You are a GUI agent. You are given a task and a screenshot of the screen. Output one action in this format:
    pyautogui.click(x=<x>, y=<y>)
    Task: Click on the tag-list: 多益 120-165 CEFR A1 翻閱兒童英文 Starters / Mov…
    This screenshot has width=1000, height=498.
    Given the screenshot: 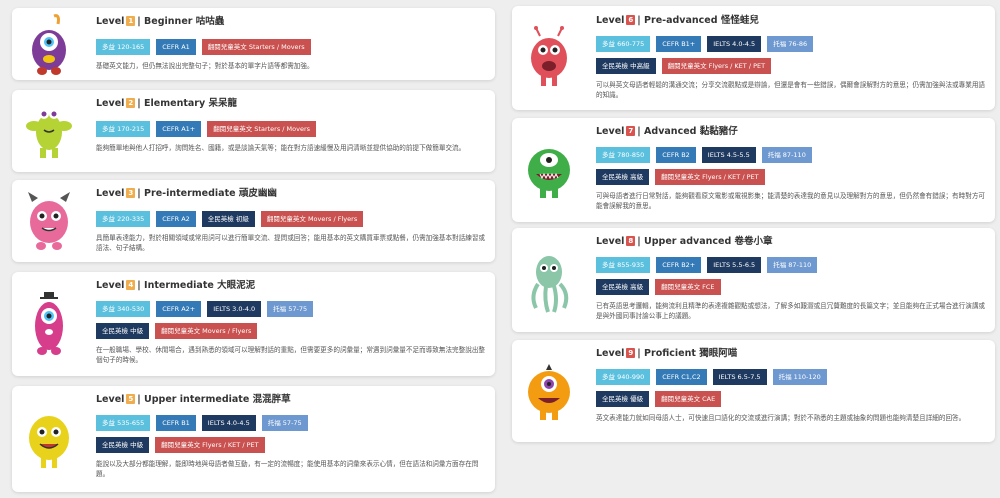 What is the action you would take?
    pyautogui.click(x=291, y=50)
    